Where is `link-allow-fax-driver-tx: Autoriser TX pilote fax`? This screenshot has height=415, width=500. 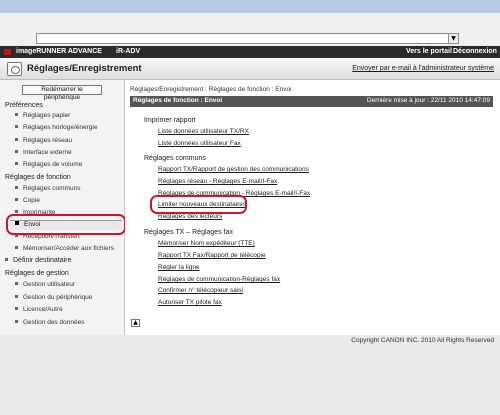
link-allow-fax-driver-tx: Autoriser TX pilote fax is located at coordinates (190, 302).